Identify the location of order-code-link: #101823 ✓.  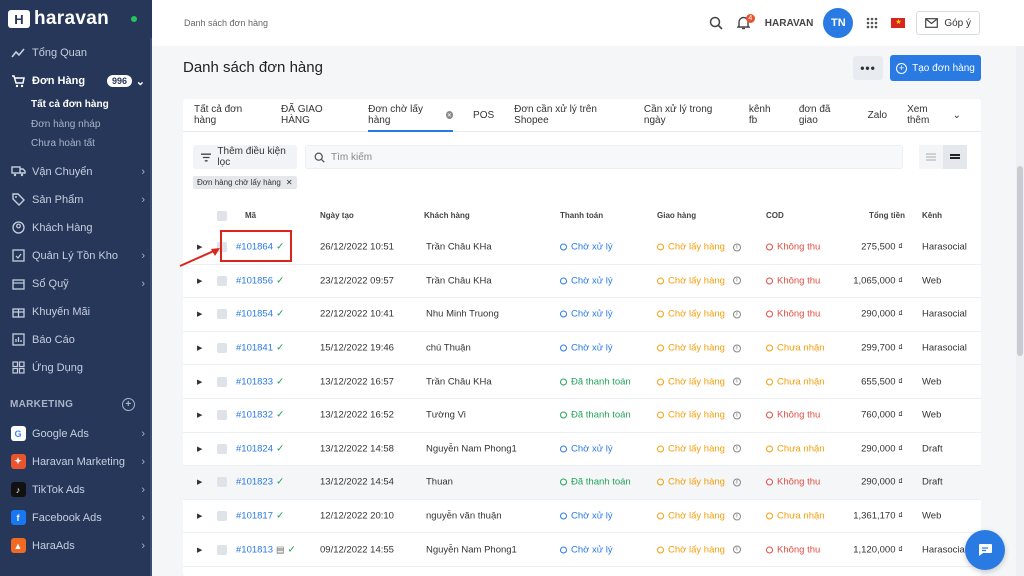
(260, 482).